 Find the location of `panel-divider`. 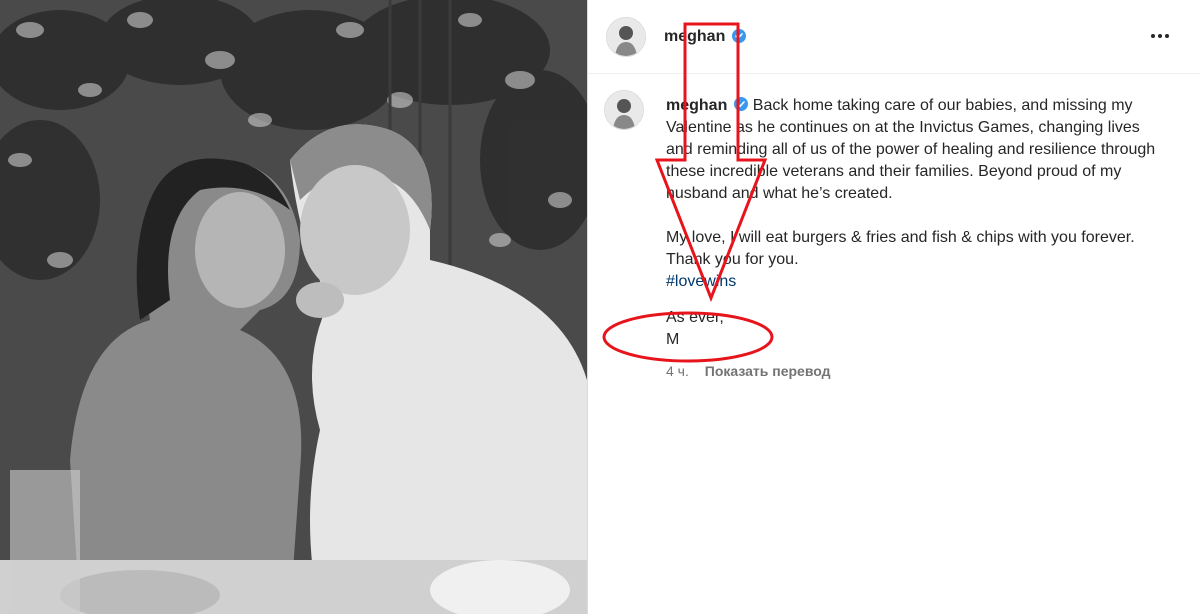

panel-divider is located at coordinates (587, 307).